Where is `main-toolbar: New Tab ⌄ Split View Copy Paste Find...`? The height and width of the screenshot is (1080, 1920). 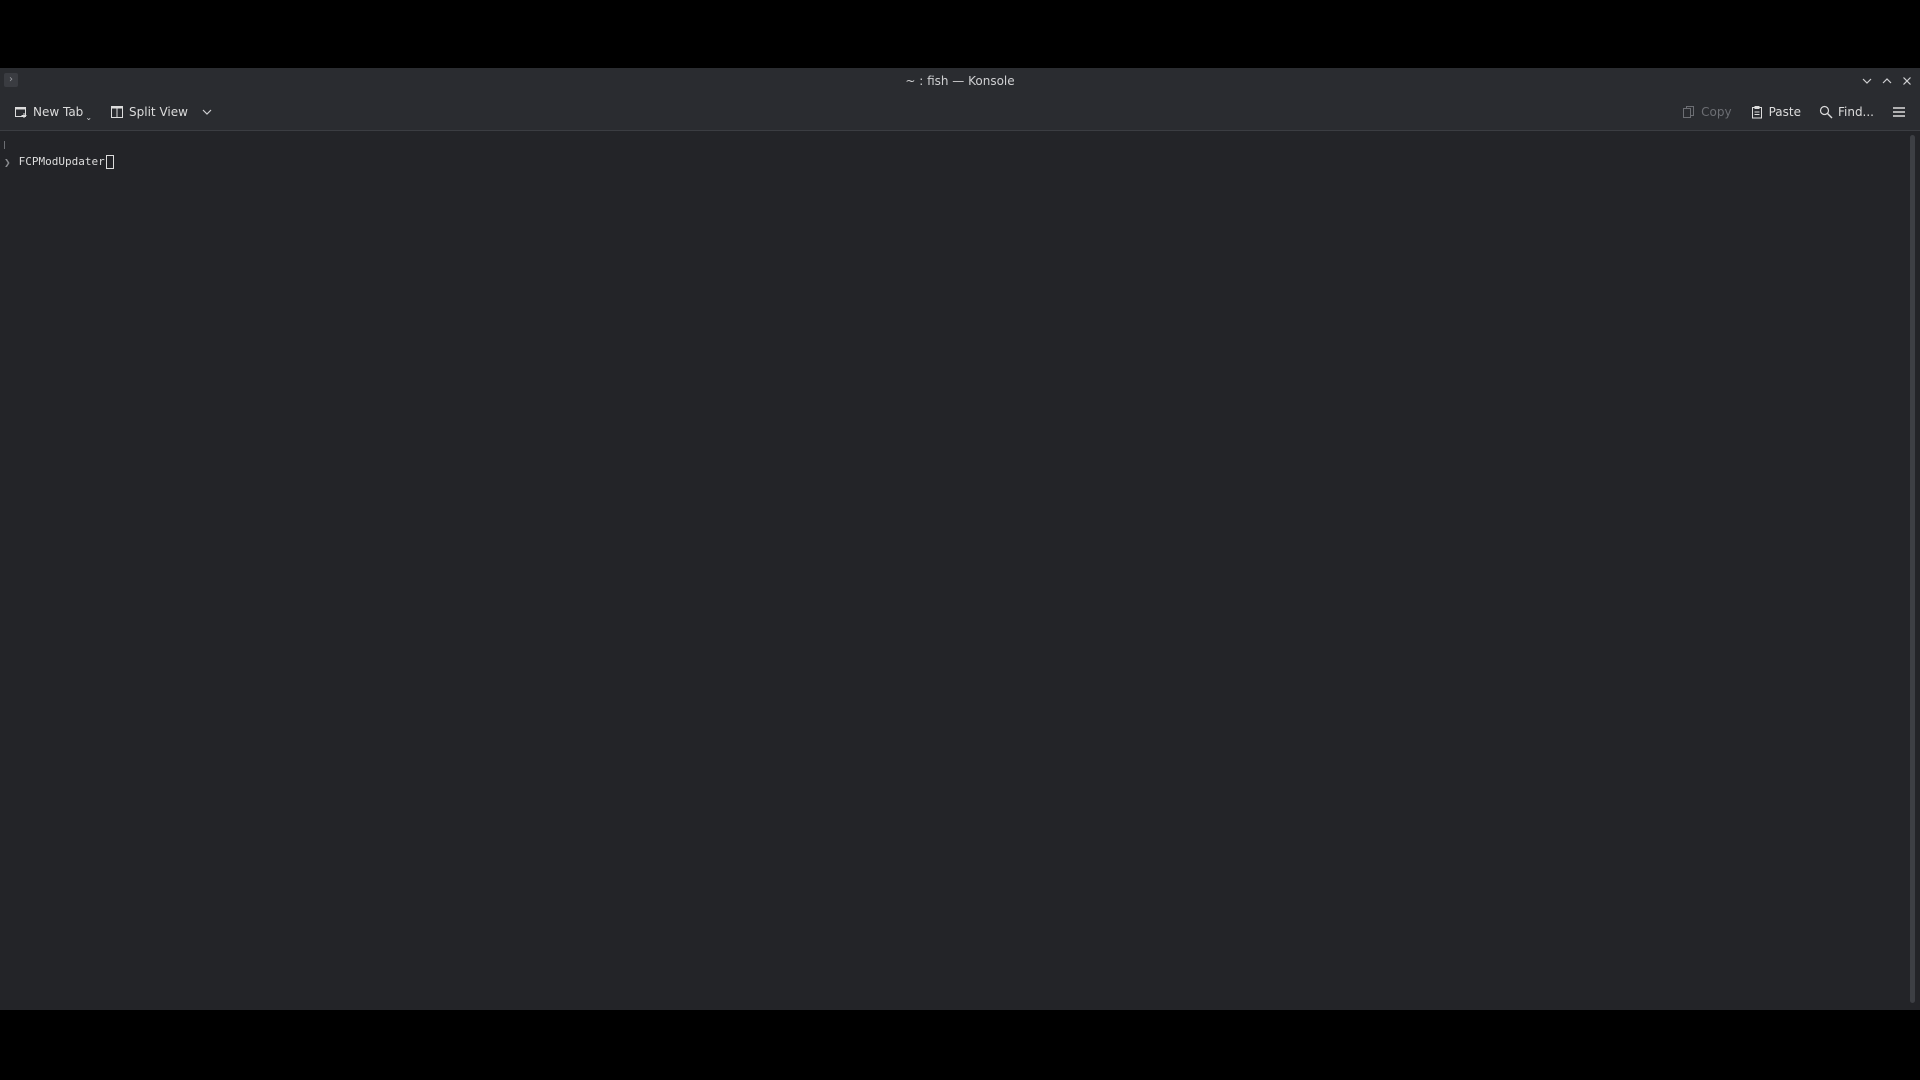
main-toolbar: New Tab ⌄ Split View Copy Paste Find... is located at coordinates (960, 112).